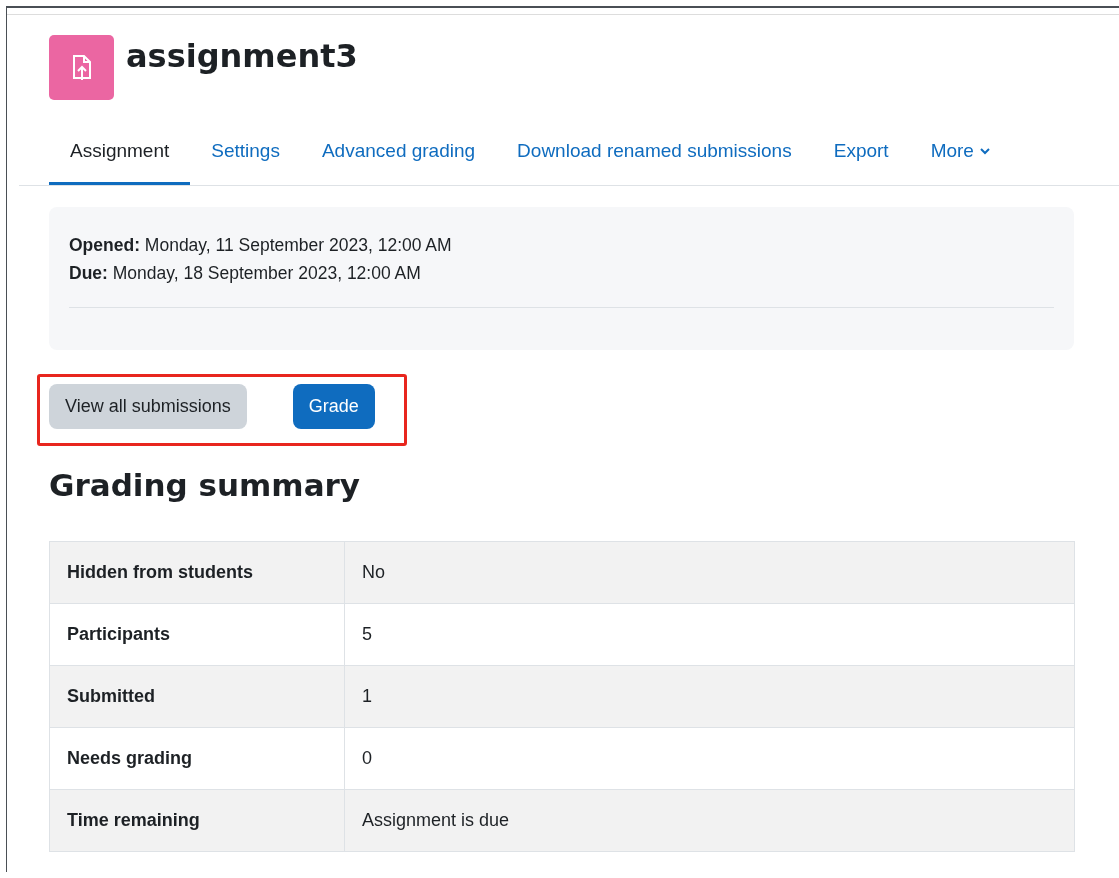 The height and width of the screenshot is (878, 1119). What do you see at coordinates (197, 820) in the screenshot?
I see `table-header-cell: Time remaining` at bounding box center [197, 820].